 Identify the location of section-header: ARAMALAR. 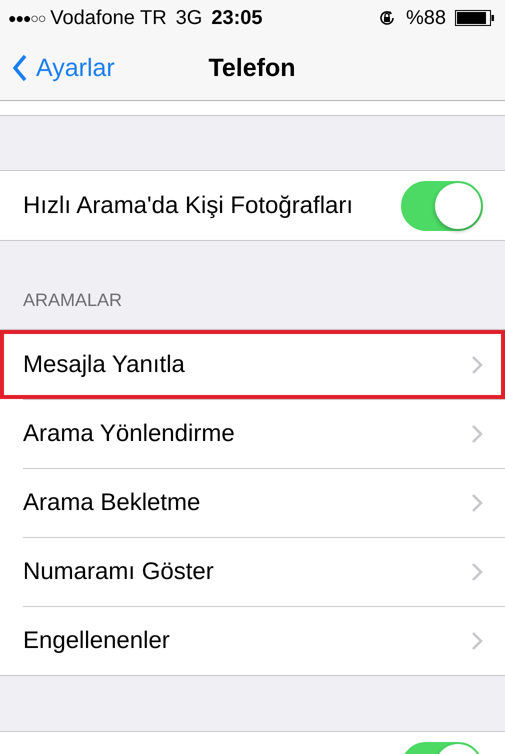
(72, 300).